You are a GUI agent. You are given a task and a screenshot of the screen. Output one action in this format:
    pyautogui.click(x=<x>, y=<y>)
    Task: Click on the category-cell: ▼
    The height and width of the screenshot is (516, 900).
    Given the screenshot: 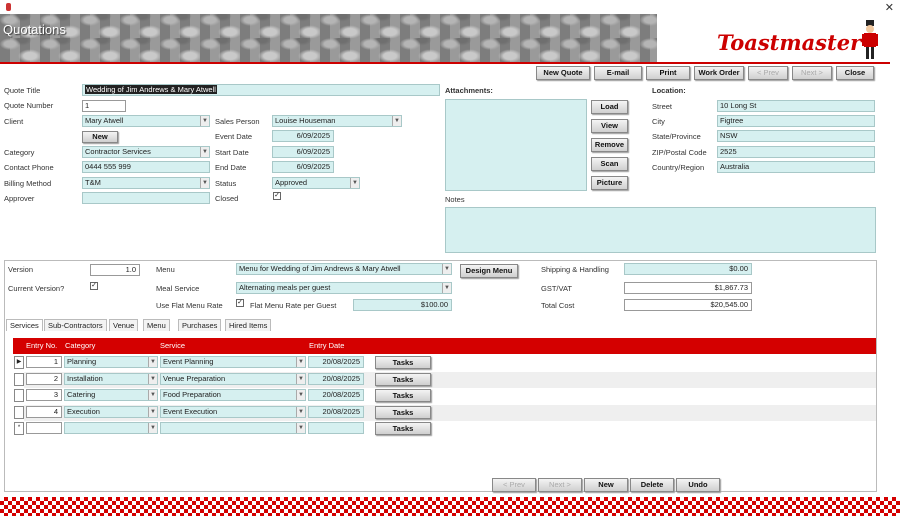 What is the action you would take?
    pyautogui.click(x=111, y=428)
    